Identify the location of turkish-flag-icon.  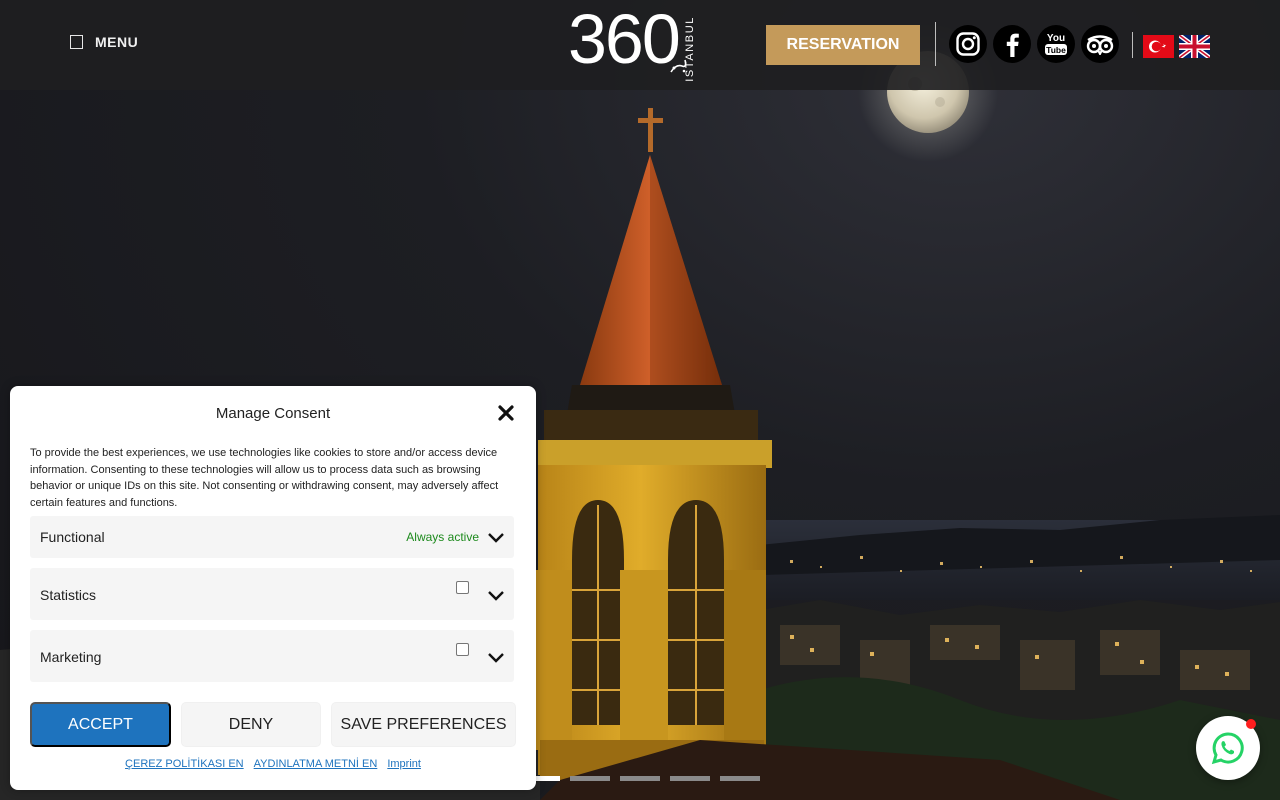
(1158, 46).